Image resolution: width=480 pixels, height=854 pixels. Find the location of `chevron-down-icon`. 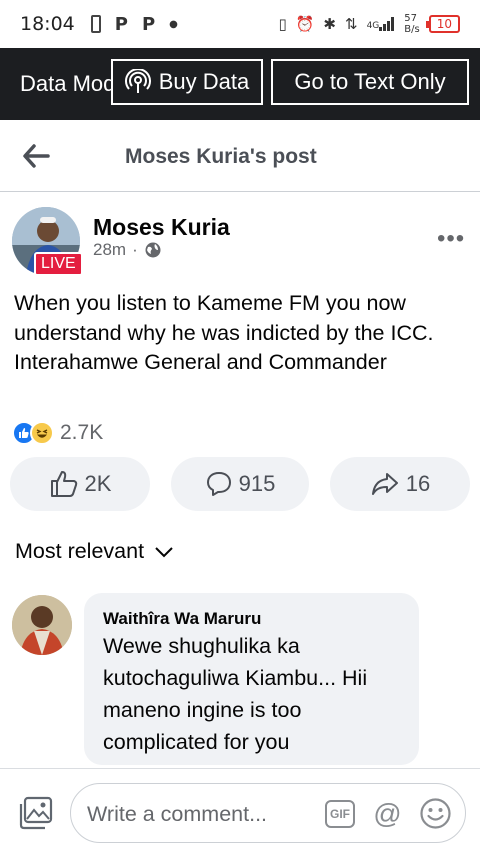

chevron-down-icon is located at coordinates (164, 551).